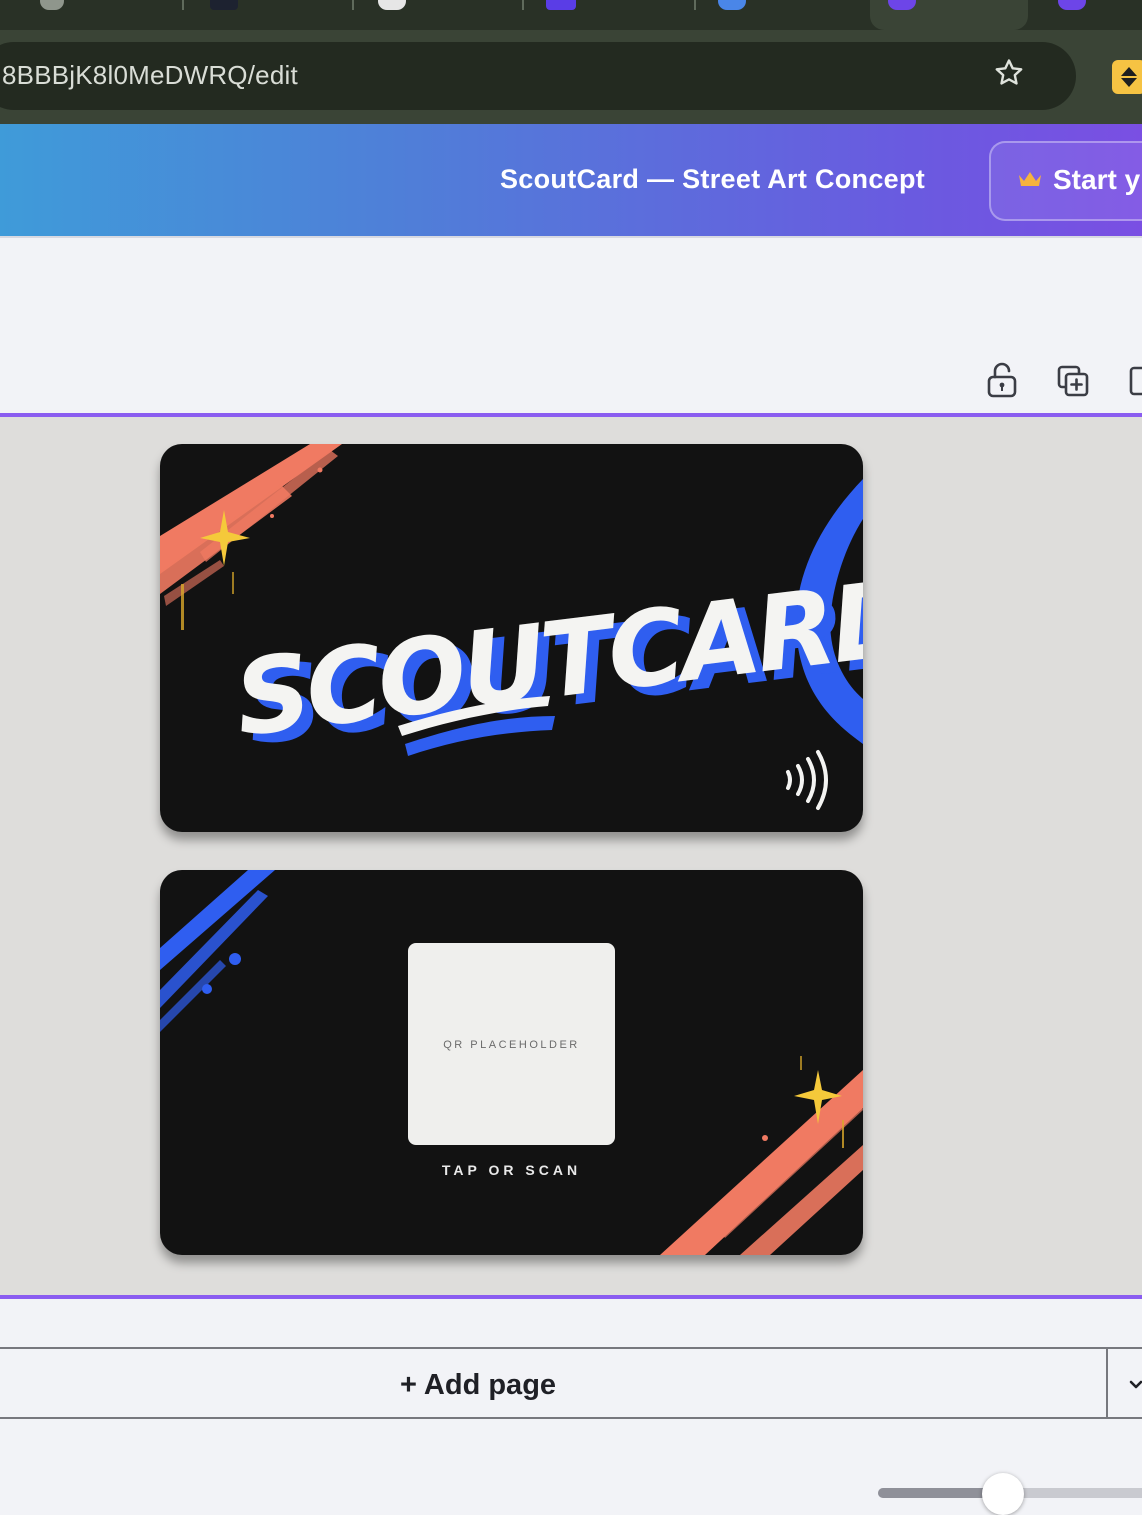 The width and height of the screenshot is (1142, 1515). Describe the element at coordinates (511, 627) in the screenshot. I see `card-front-artwork: SCOUTCARD SCOUTCARD` at that location.